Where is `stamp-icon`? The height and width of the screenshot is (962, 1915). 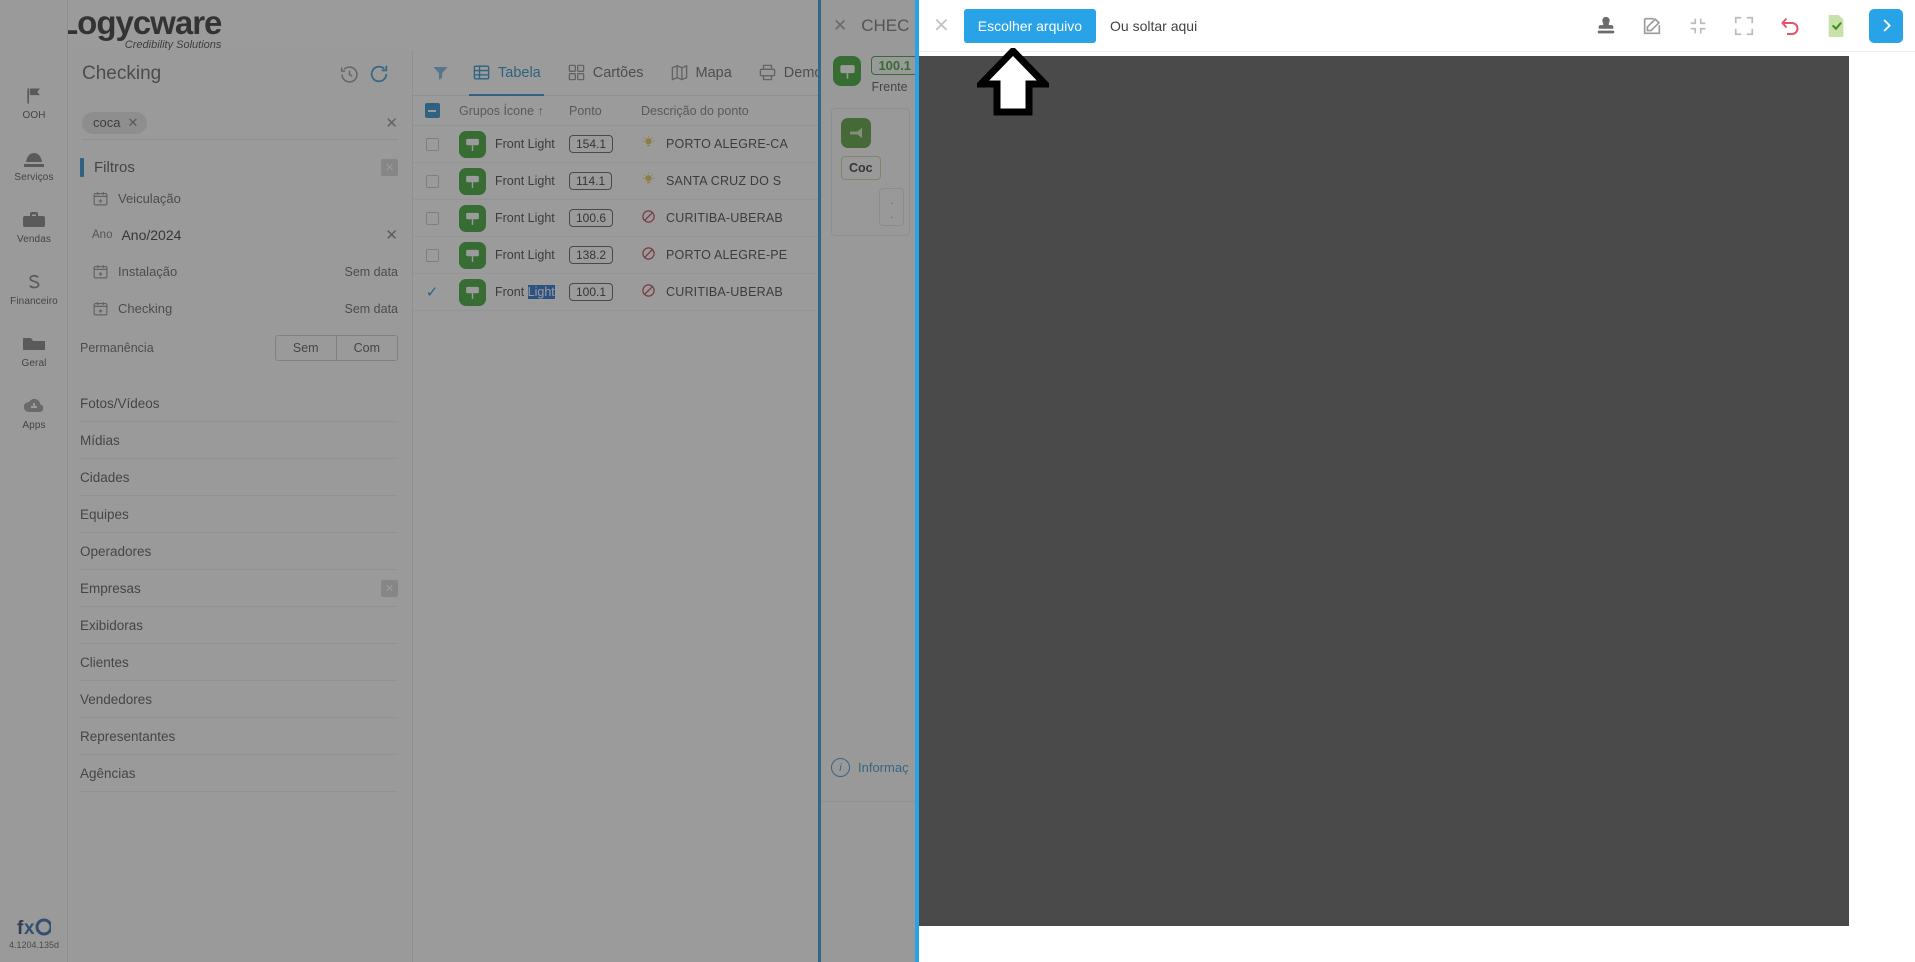
stamp-icon is located at coordinates (1606, 26).